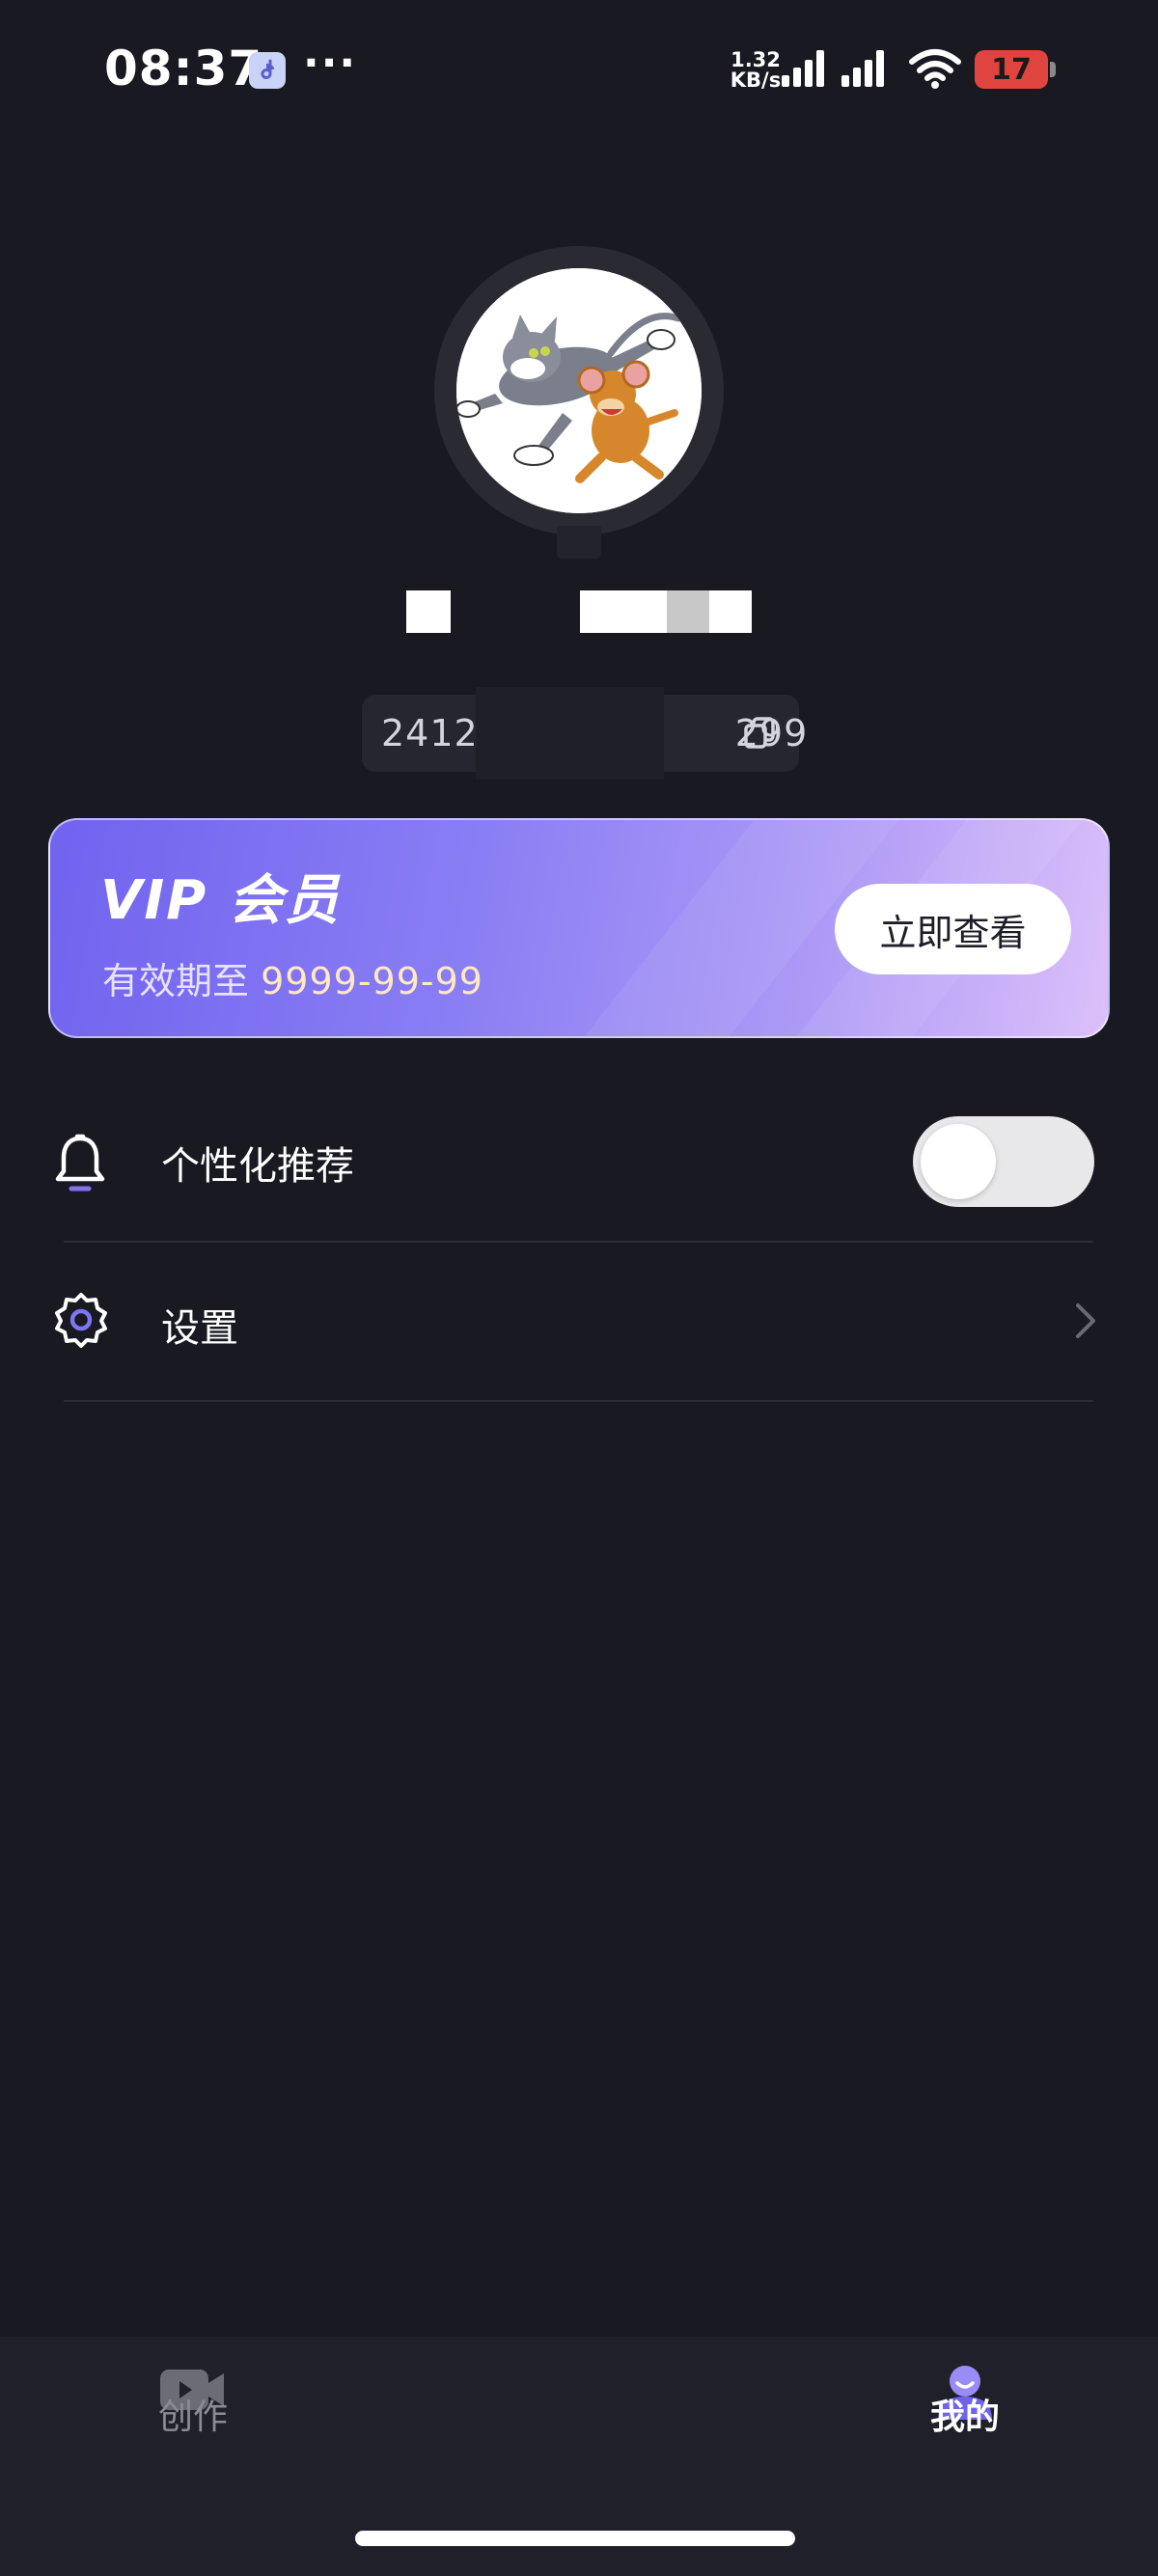 The height and width of the screenshot is (2576, 1158). Describe the element at coordinates (183, 68) in the screenshot. I see `clock: 08:37` at that location.